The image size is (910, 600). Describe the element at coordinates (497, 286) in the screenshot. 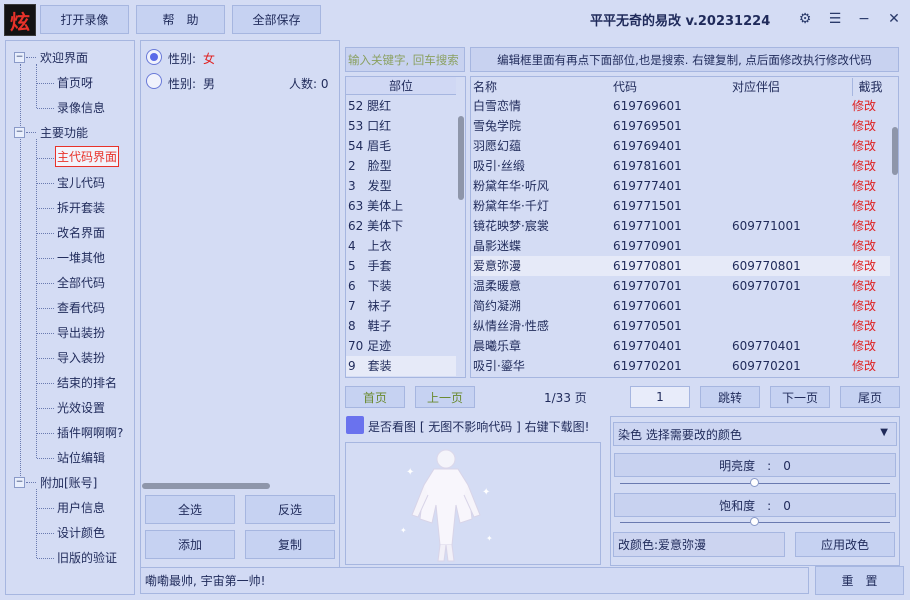

I see `cell-name: 温柔暖意` at that location.